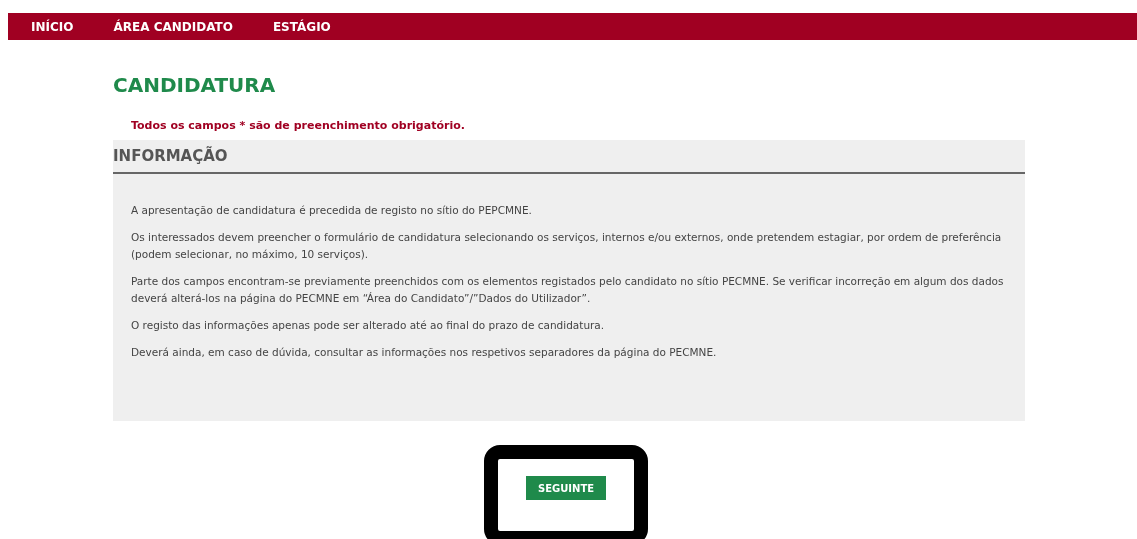 Image resolution: width=1137 pixels, height=539 pixels. What do you see at coordinates (301, 26) in the screenshot?
I see `nav-link: ESTÁGIO` at bounding box center [301, 26].